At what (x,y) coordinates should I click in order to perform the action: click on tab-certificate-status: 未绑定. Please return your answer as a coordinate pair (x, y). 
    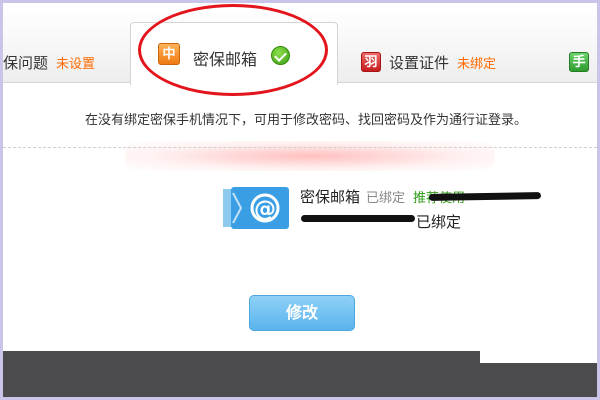
    Looking at the image, I should click on (477, 64).